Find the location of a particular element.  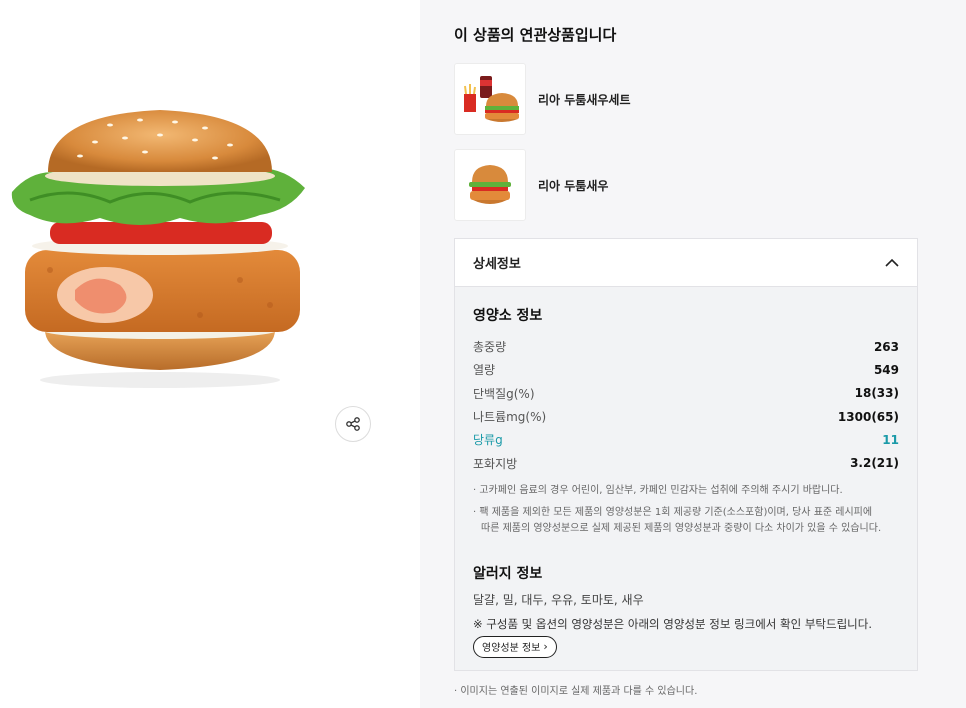

nutrition-label: 나트륨mg(%) is located at coordinates (510, 417).